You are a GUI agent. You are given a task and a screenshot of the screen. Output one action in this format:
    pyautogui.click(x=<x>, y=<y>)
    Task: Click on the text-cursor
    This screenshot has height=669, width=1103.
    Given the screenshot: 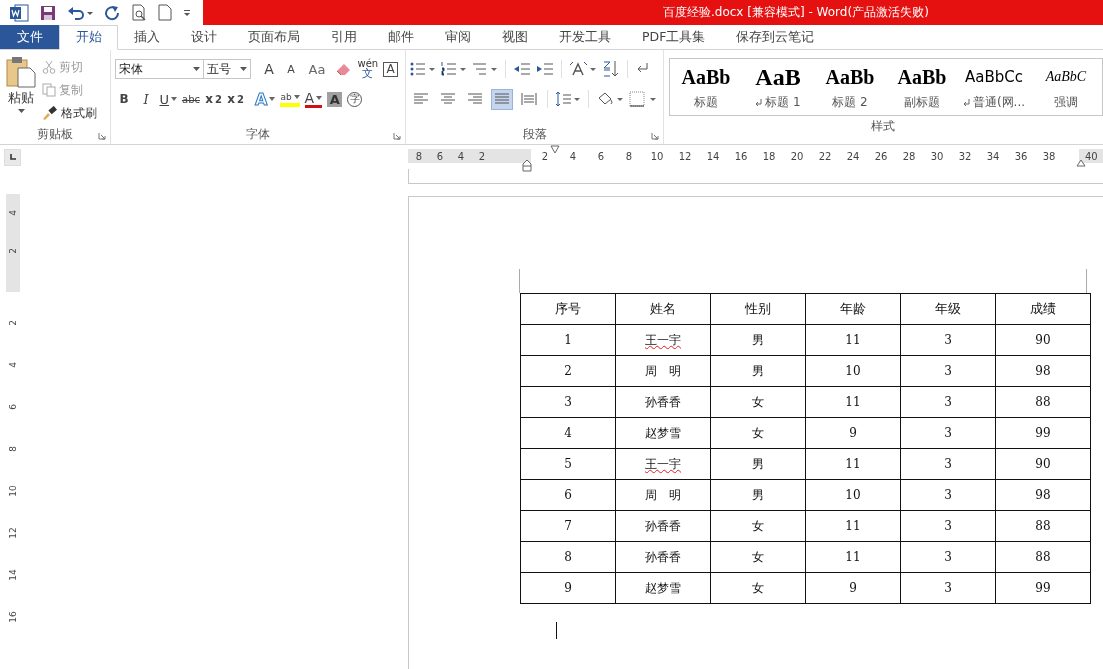 What is the action you would take?
    pyautogui.click(x=556, y=630)
    